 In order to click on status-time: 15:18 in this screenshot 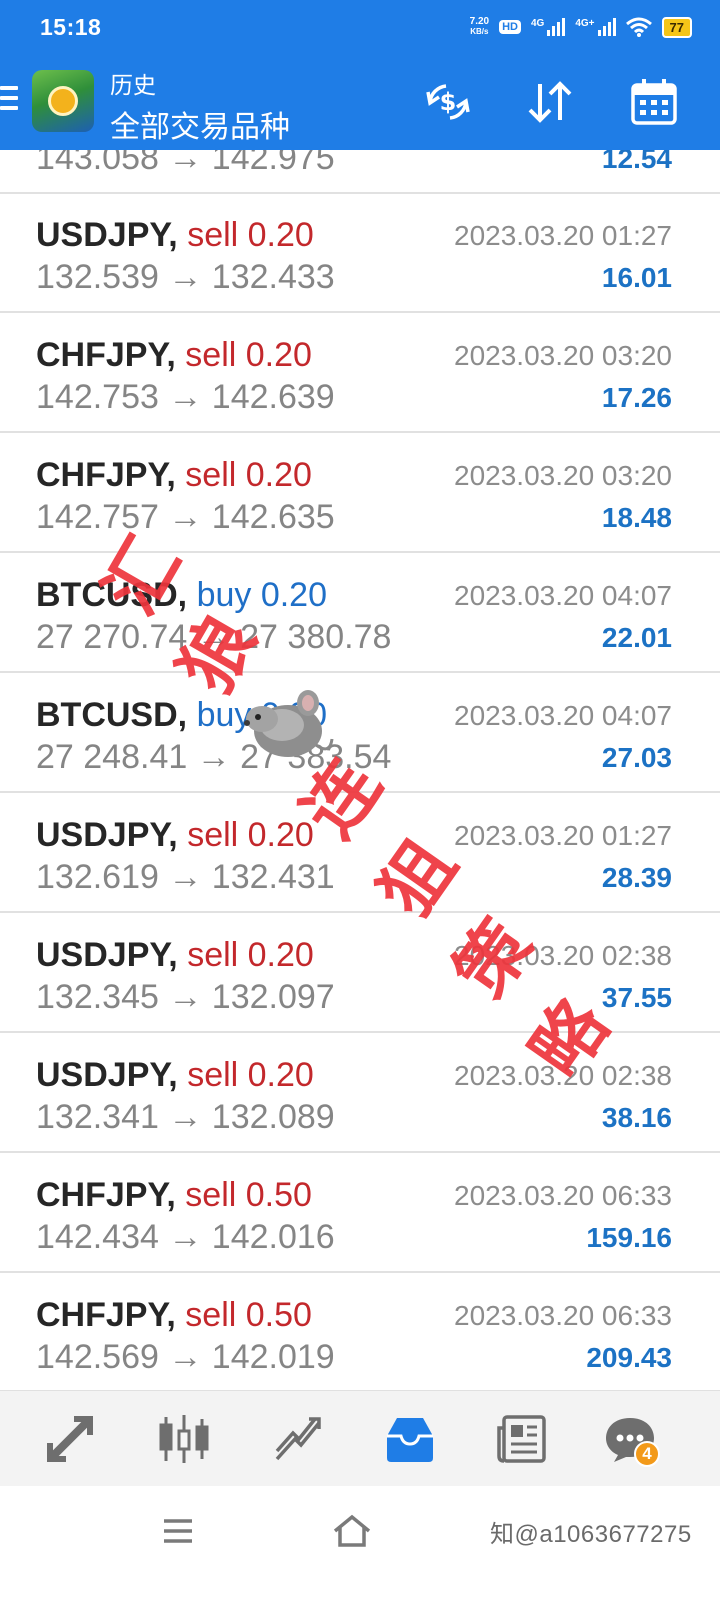, I will do `click(71, 27)`.